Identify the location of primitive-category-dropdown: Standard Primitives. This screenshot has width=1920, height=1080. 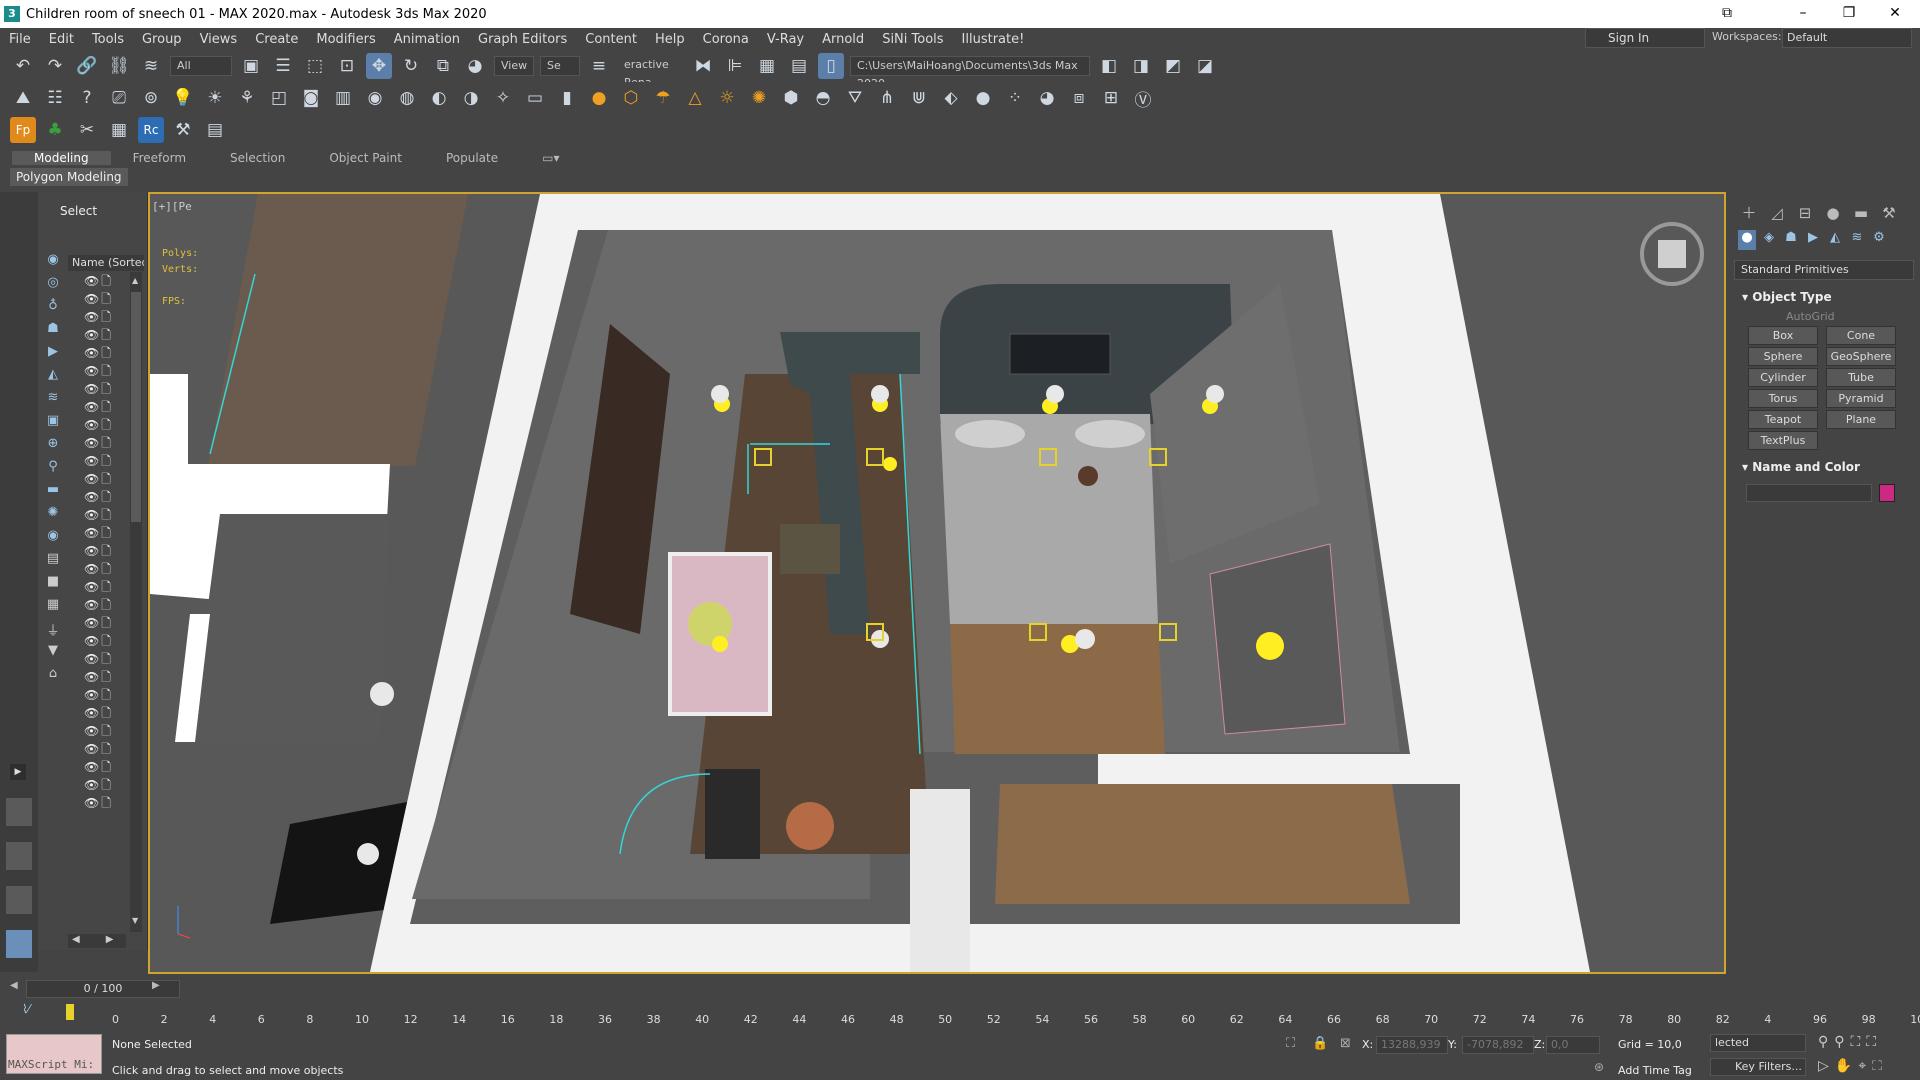
(1824, 270).